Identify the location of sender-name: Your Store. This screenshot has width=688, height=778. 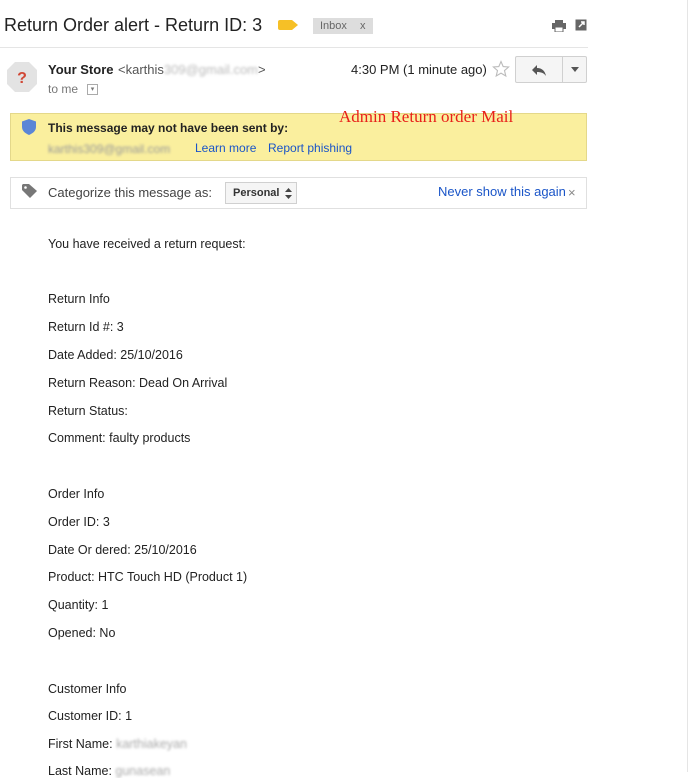
(81, 69).